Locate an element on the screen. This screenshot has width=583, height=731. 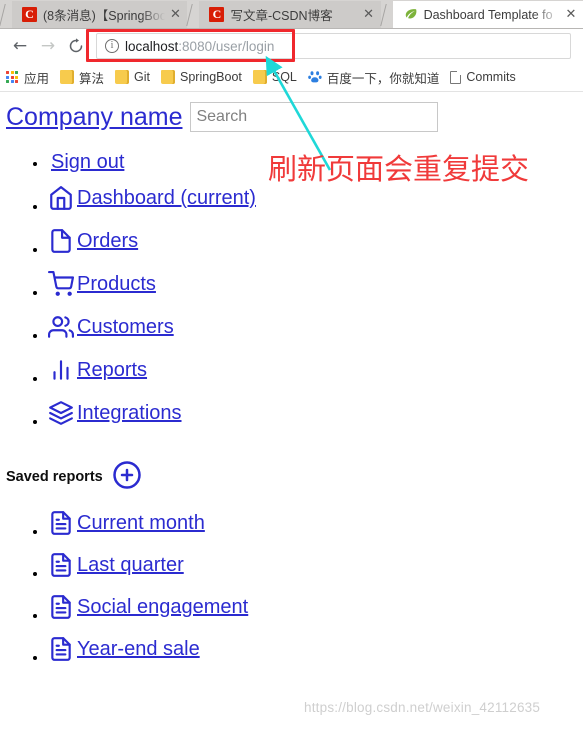
spring-leaf-icon is located at coordinates (410, 14).